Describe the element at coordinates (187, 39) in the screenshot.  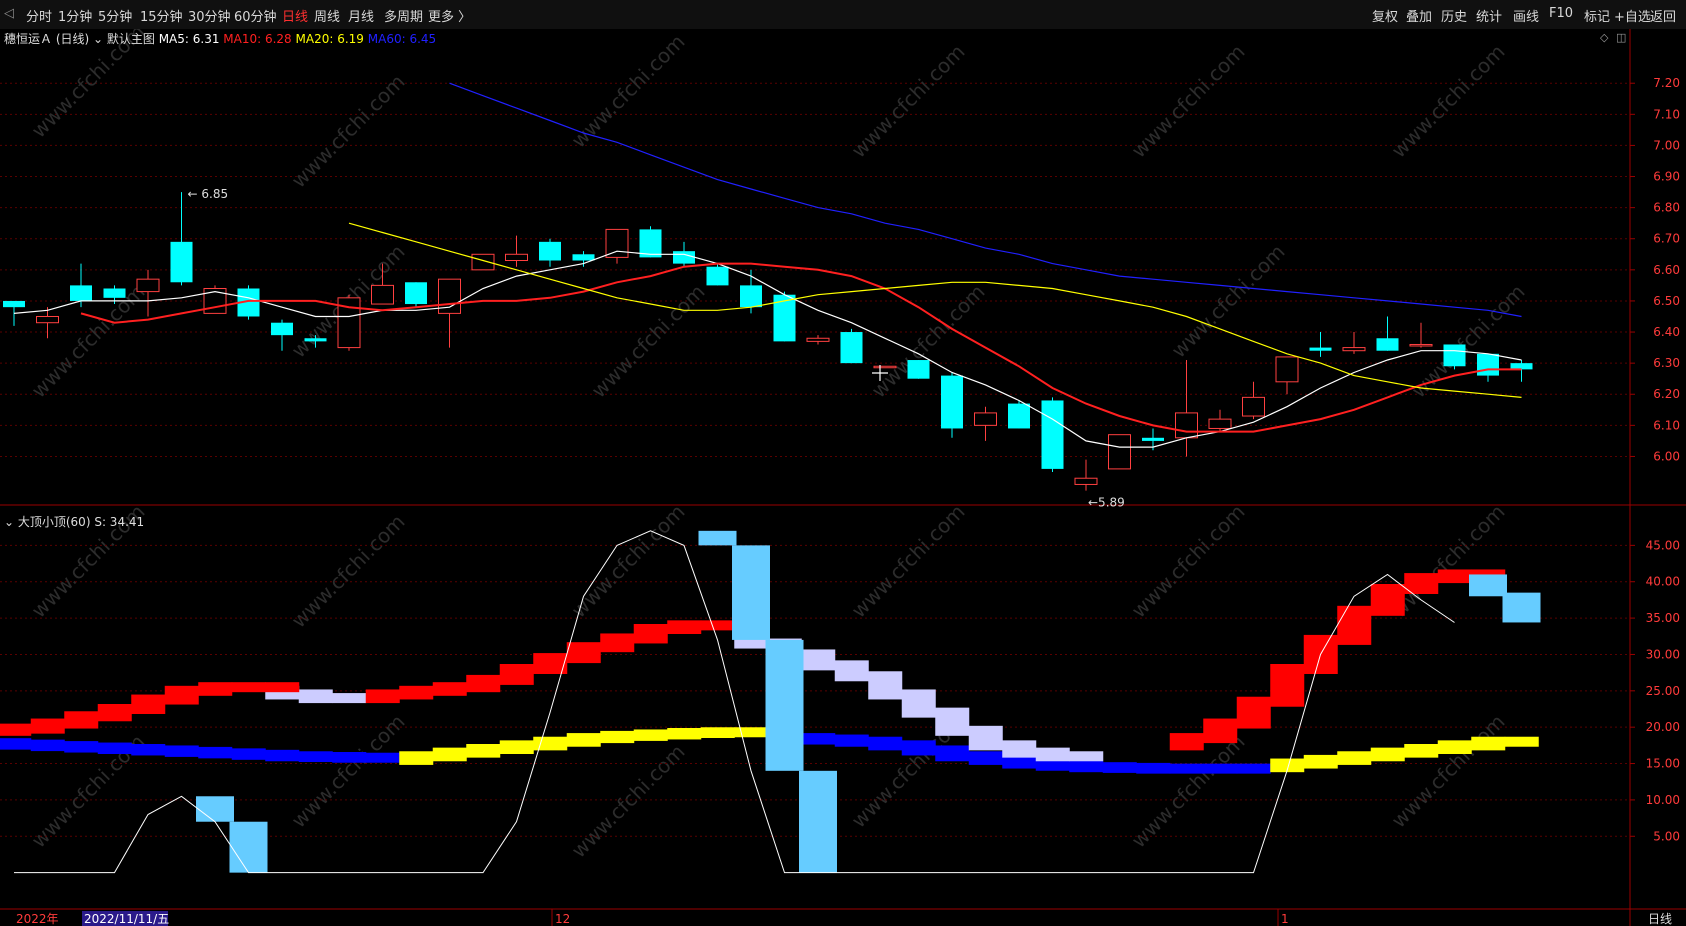
I see `main-header-ma5: MA5: 6.31` at that location.